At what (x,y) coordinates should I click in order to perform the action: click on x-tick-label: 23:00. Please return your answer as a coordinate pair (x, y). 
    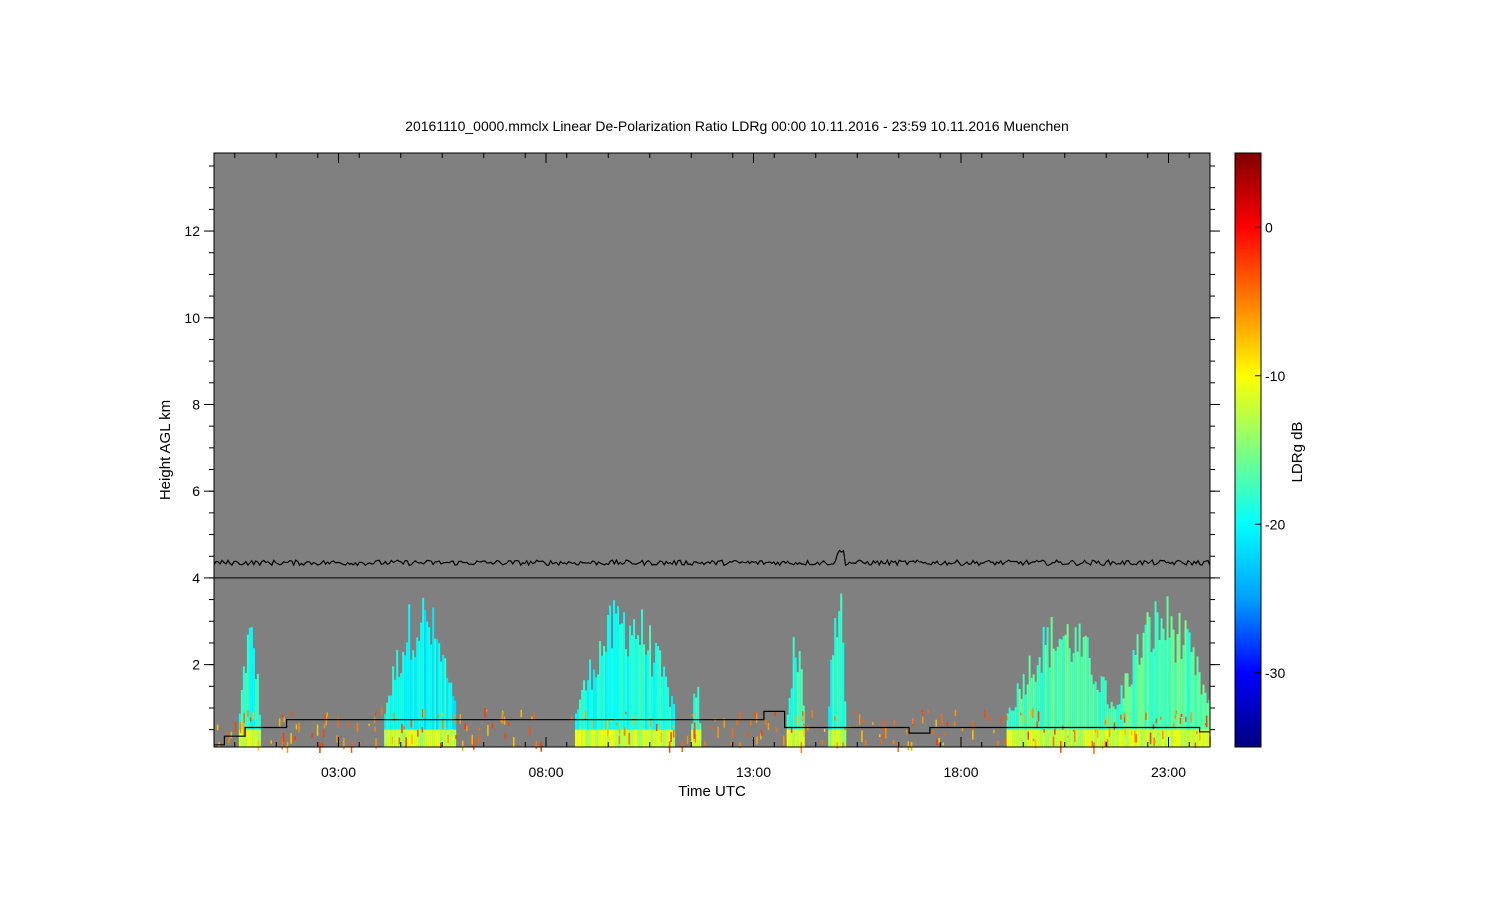
    Looking at the image, I should click on (1168, 772).